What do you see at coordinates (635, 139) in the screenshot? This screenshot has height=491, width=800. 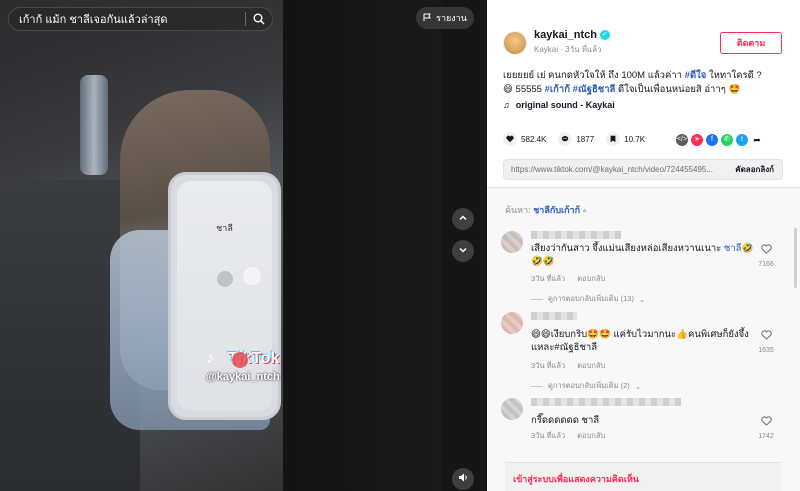 I see `save-count: 10.7K` at bounding box center [635, 139].